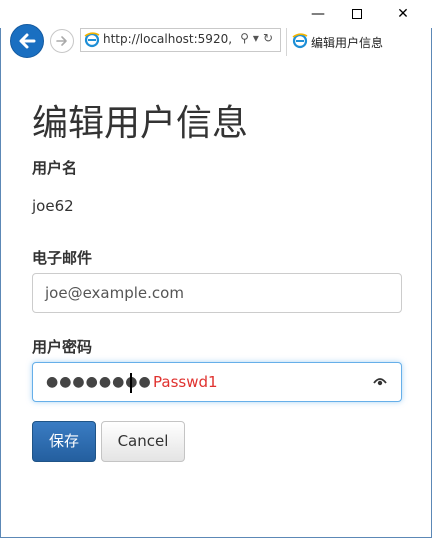 The height and width of the screenshot is (539, 433). Describe the element at coordinates (217, 293) in the screenshot. I see `email-field: joe@example.com` at that location.